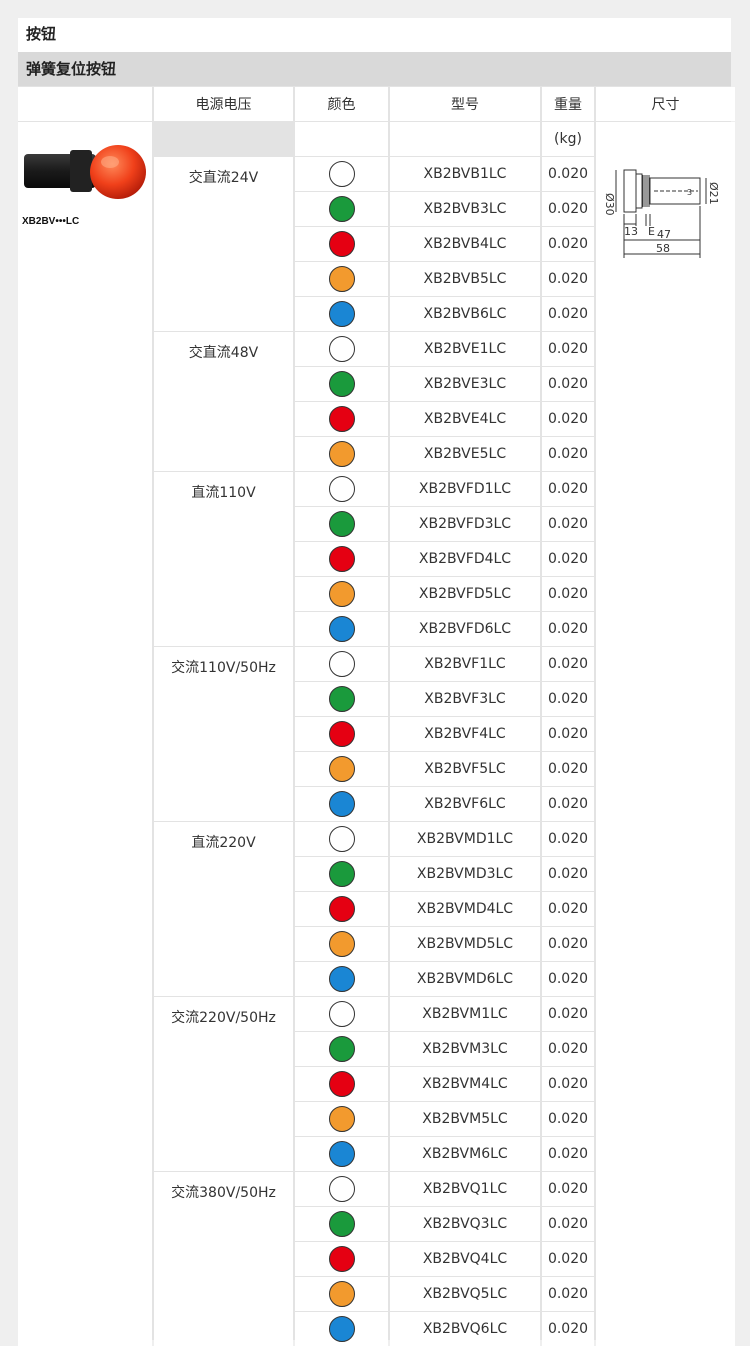 The height and width of the screenshot is (1346, 750). Describe the element at coordinates (223, 734) in the screenshot. I see `voltage-cell: 交流110V/50Hz` at that location.